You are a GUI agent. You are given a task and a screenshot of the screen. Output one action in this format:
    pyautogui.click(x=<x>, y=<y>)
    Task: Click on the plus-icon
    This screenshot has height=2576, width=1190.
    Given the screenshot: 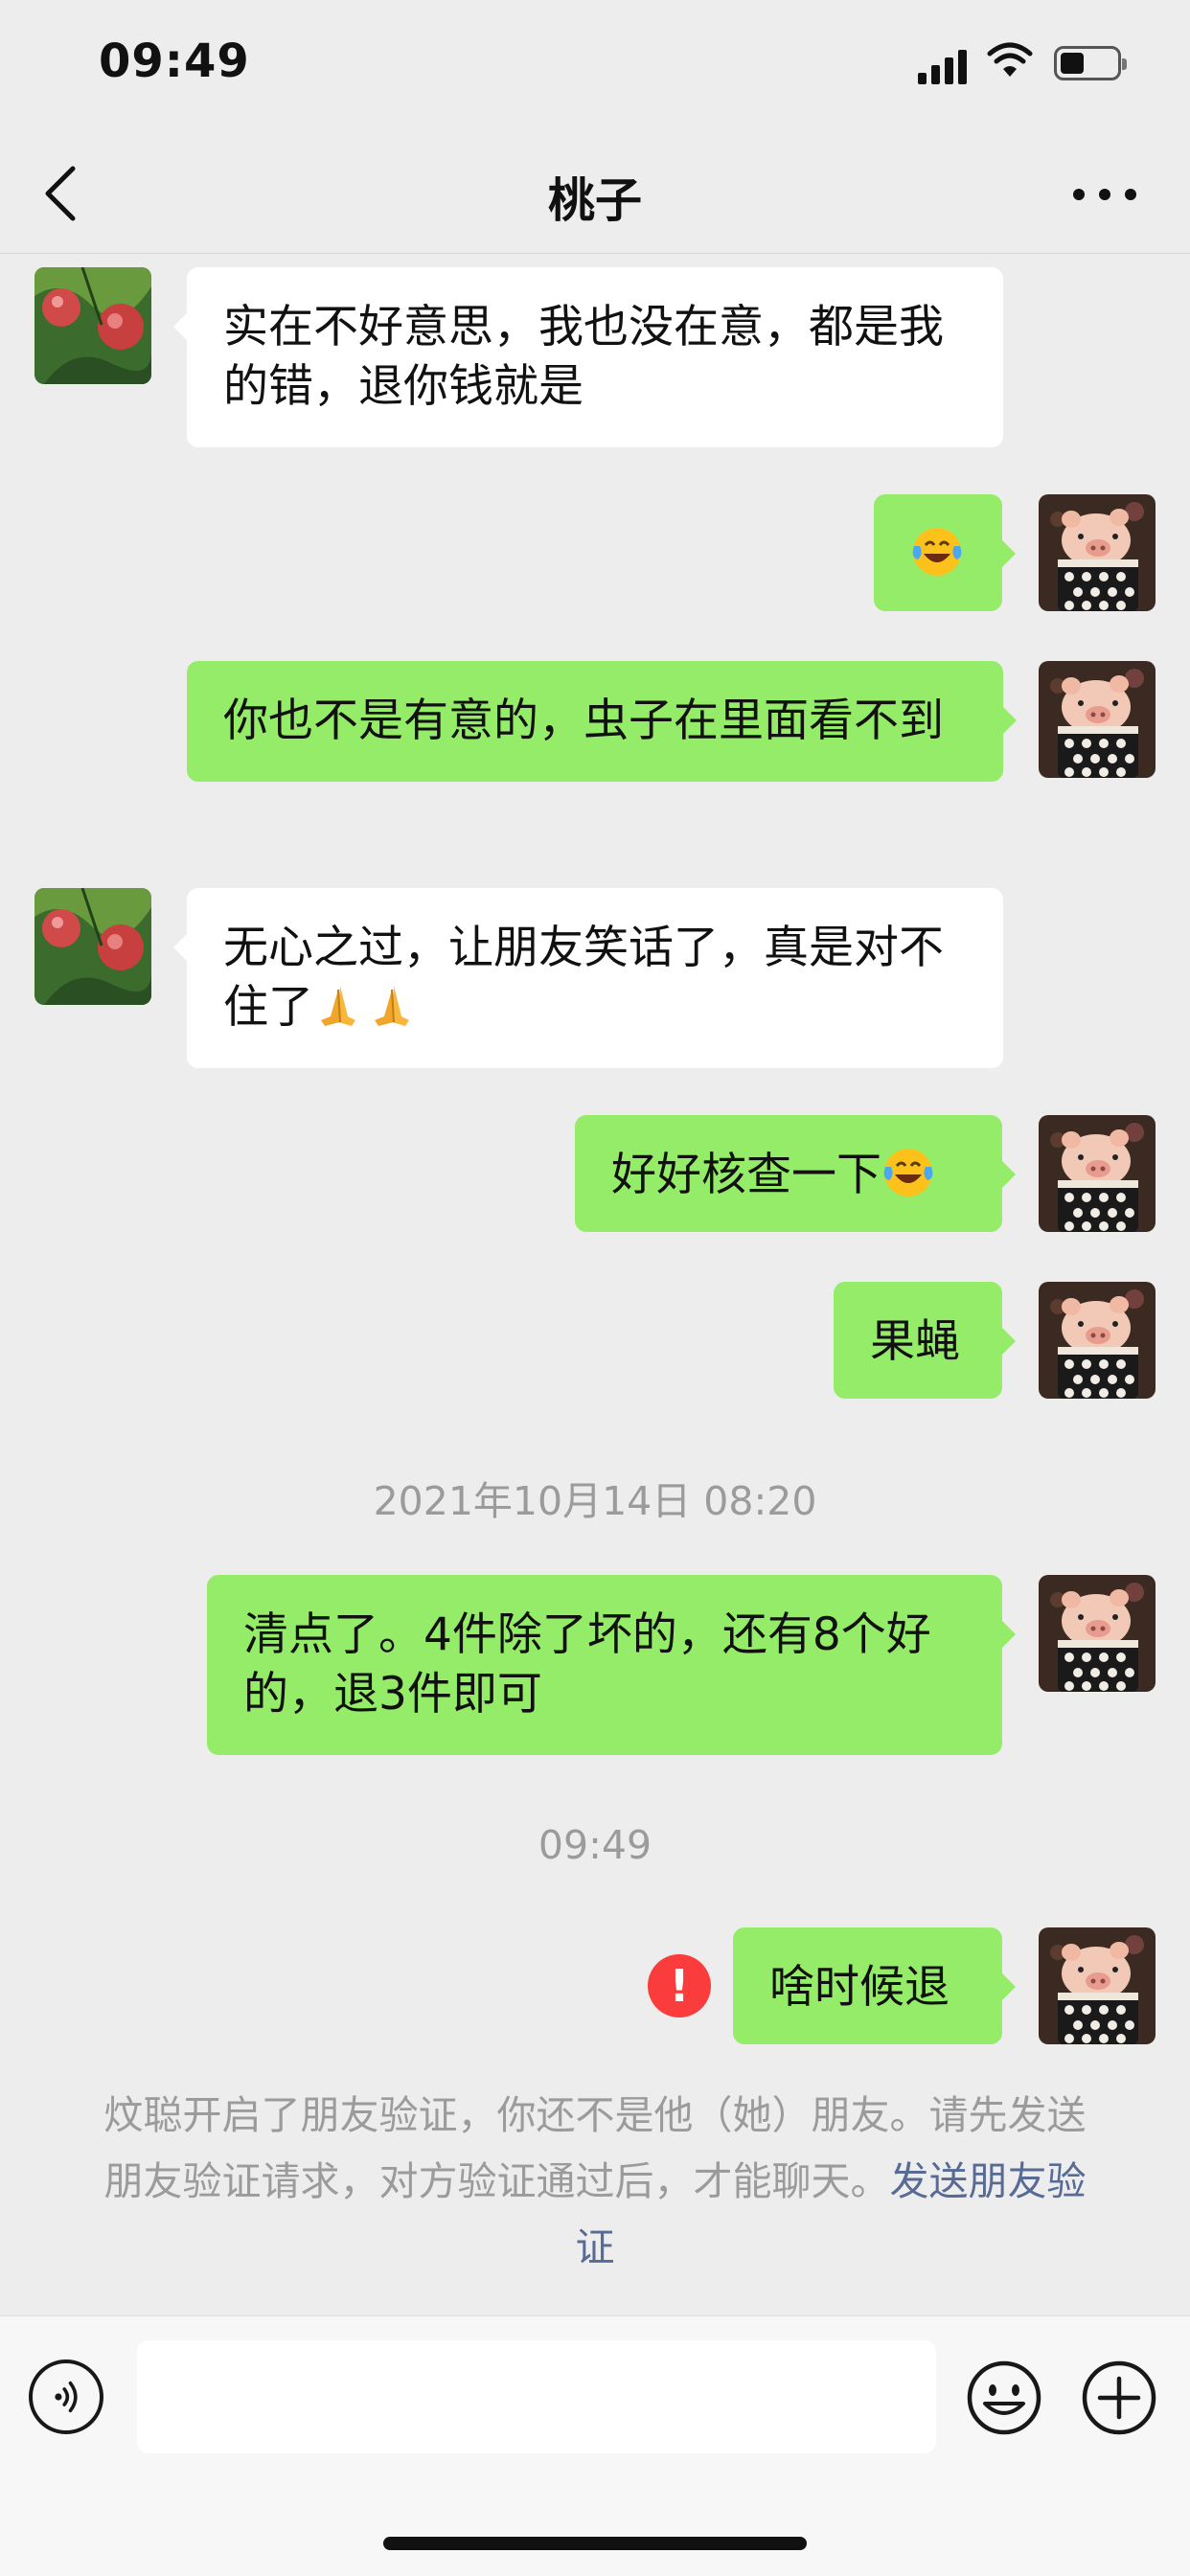 What is the action you would take?
    pyautogui.click(x=1119, y=2397)
    